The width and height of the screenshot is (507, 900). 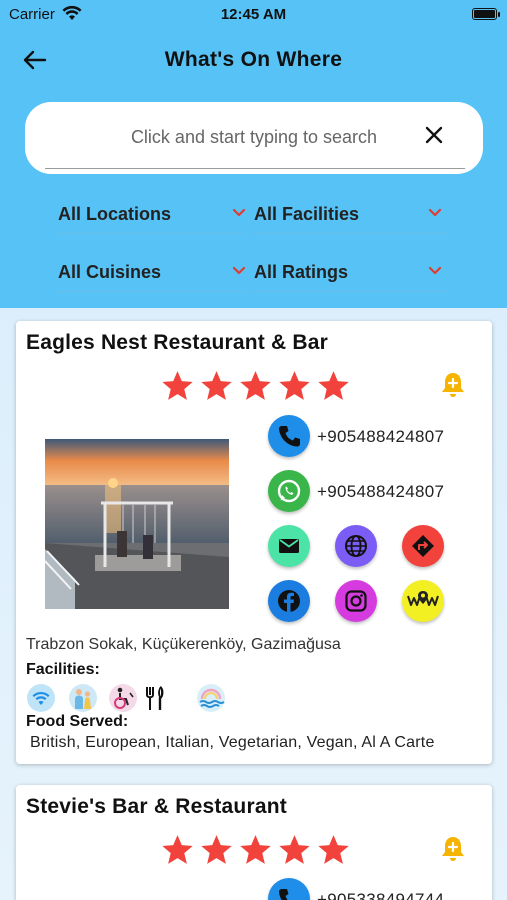 I want to click on facebook-button, so click(x=289, y=601).